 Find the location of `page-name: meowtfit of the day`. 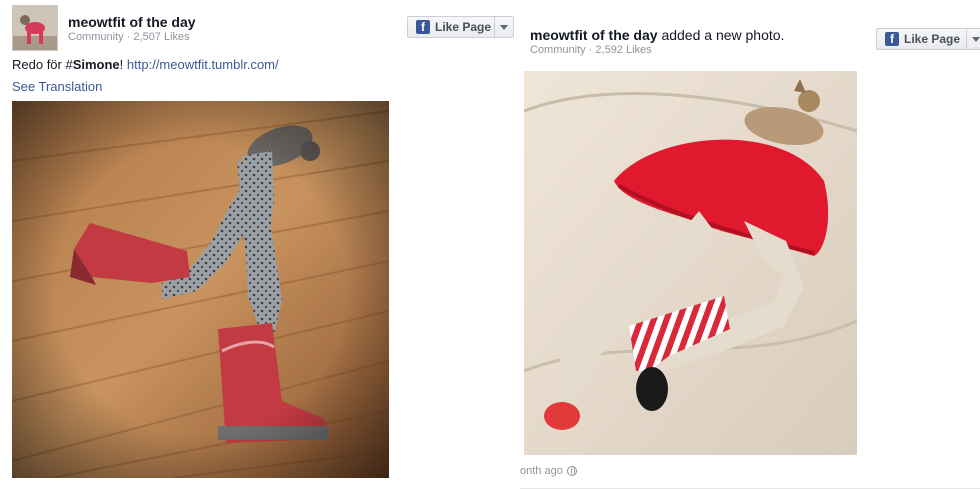

page-name: meowtfit of the day is located at coordinates (132, 22).